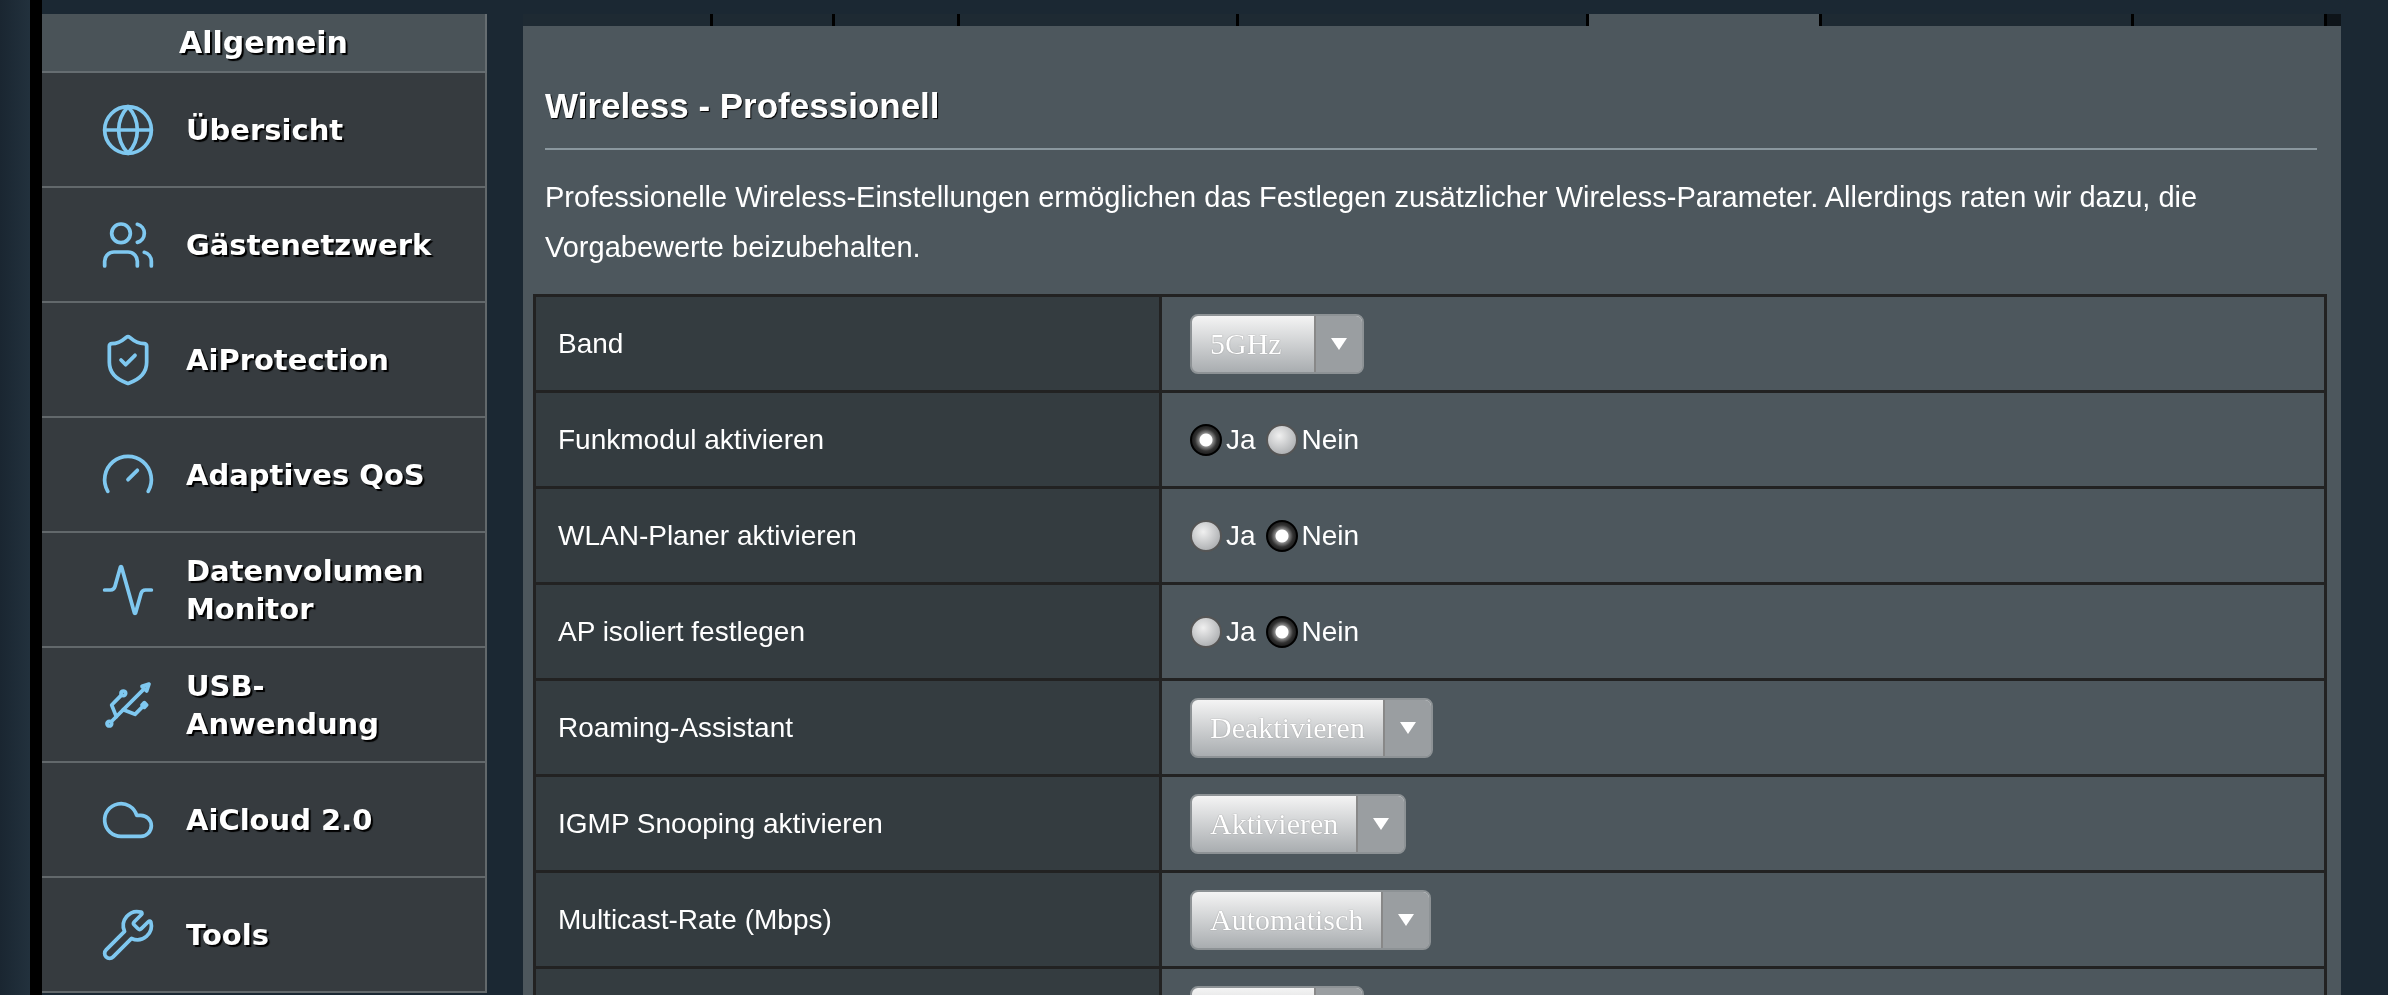 The width and height of the screenshot is (2388, 995). I want to click on sidebar-item: Adaptives QoS, so click(264, 475).